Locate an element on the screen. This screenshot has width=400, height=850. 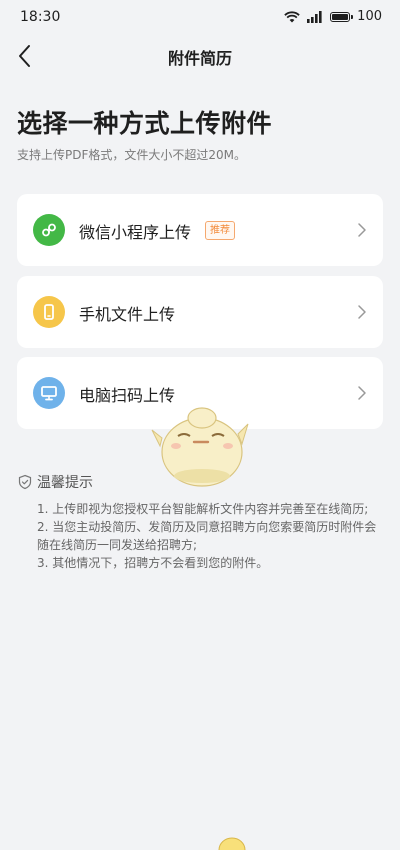
tips-title: 温馨提示 is located at coordinates (65, 483).